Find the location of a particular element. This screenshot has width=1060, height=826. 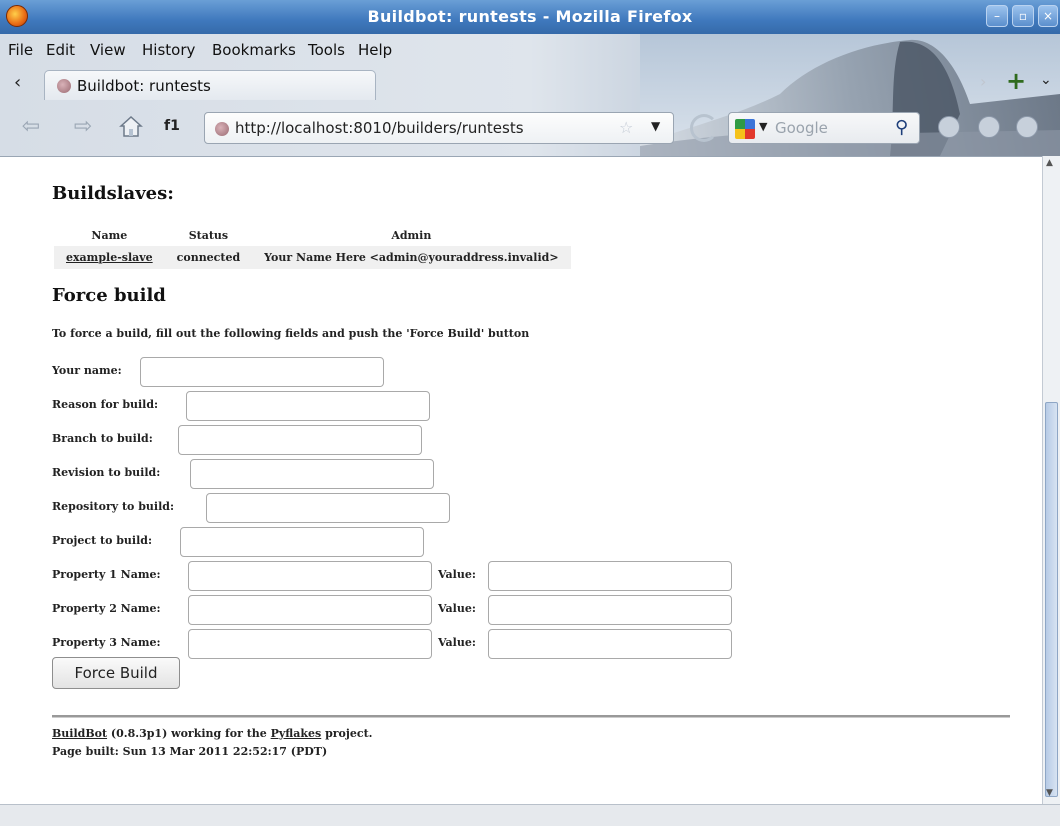

footer-project-suffix: project. is located at coordinates (347, 733).